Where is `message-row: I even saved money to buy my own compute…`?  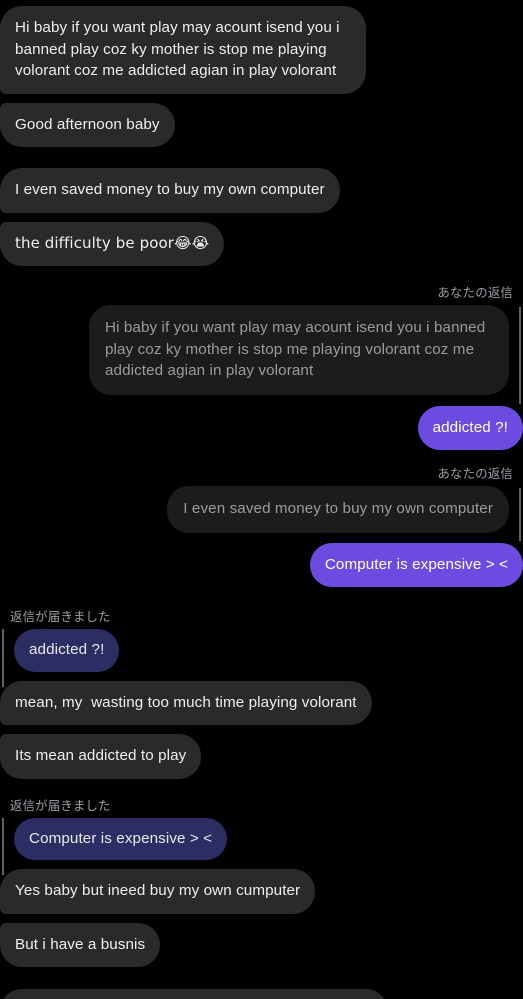
message-row: I even saved money to buy my own compute… is located at coordinates (261, 190).